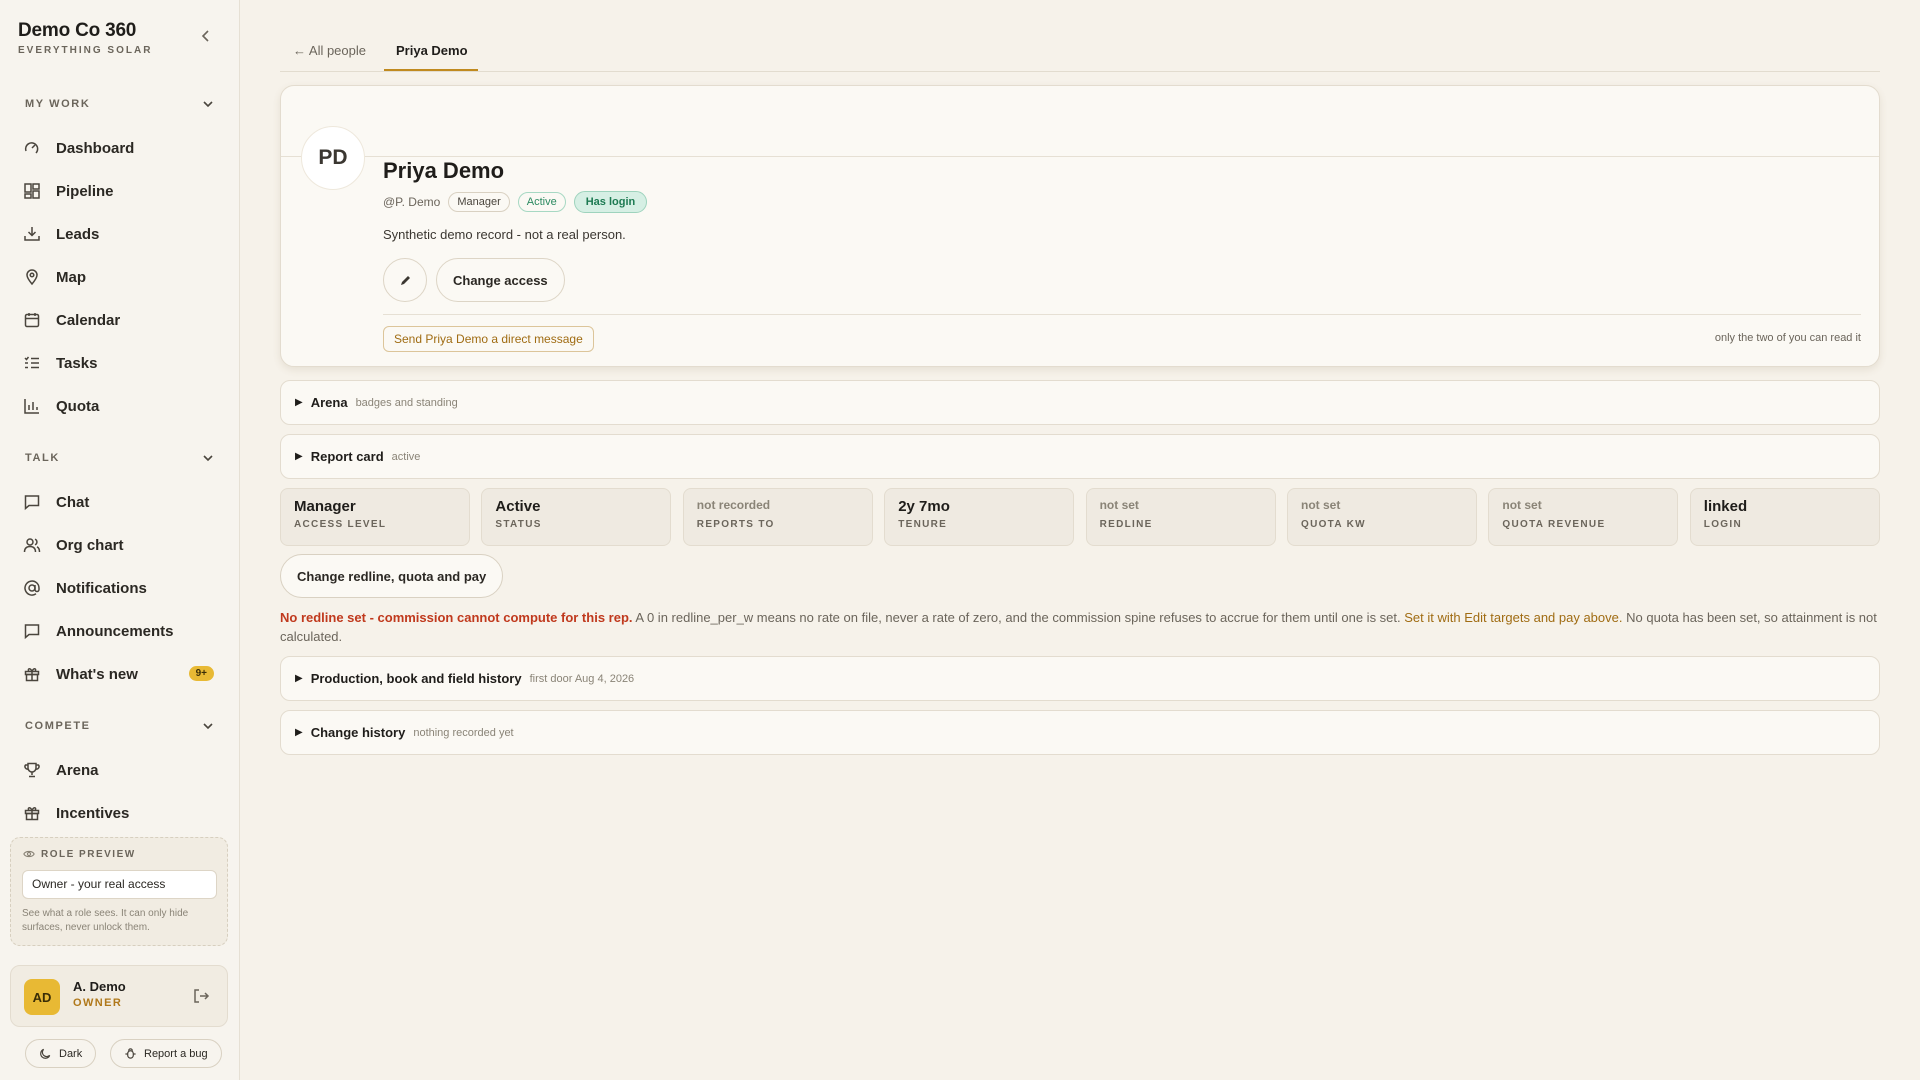  Describe the element at coordinates (515, 202) in the screenshot. I see `profile-meta: @P. Demo Manager Active Has login` at that location.